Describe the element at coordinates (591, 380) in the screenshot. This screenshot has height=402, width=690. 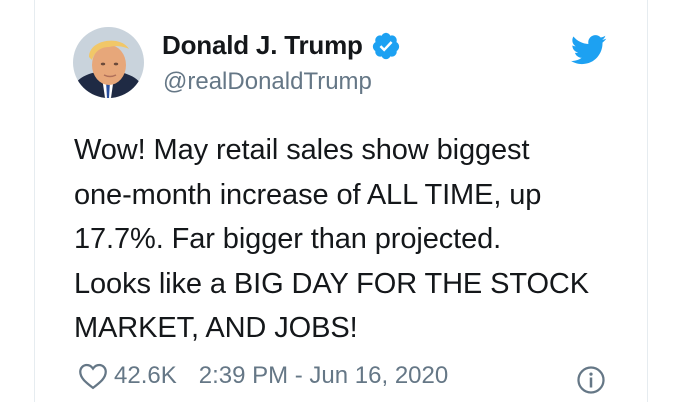
I see `info-icon` at that location.